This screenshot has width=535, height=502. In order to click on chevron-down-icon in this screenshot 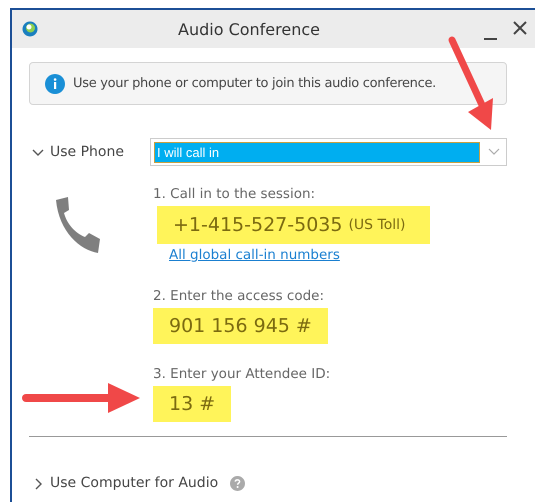, I will do `click(494, 152)`.